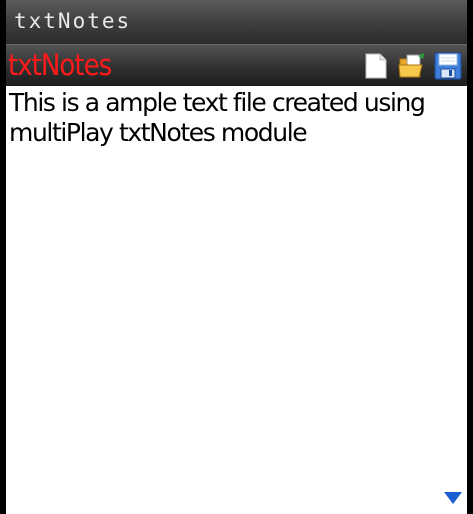 The image size is (473, 514). Describe the element at coordinates (453, 498) in the screenshot. I see `scroll-down-arrow-icon` at that location.